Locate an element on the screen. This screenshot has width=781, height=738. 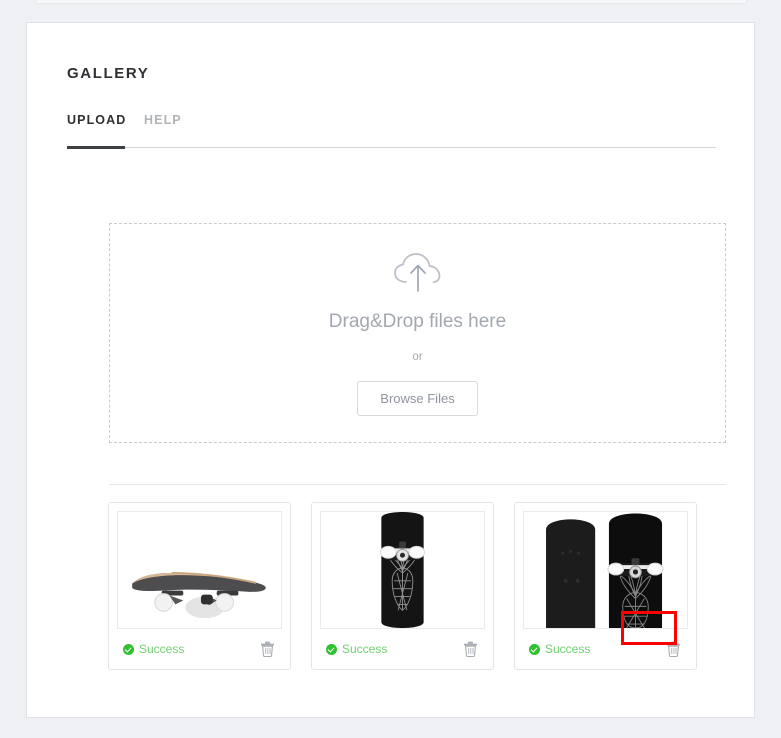
section-divider is located at coordinates (417, 484).